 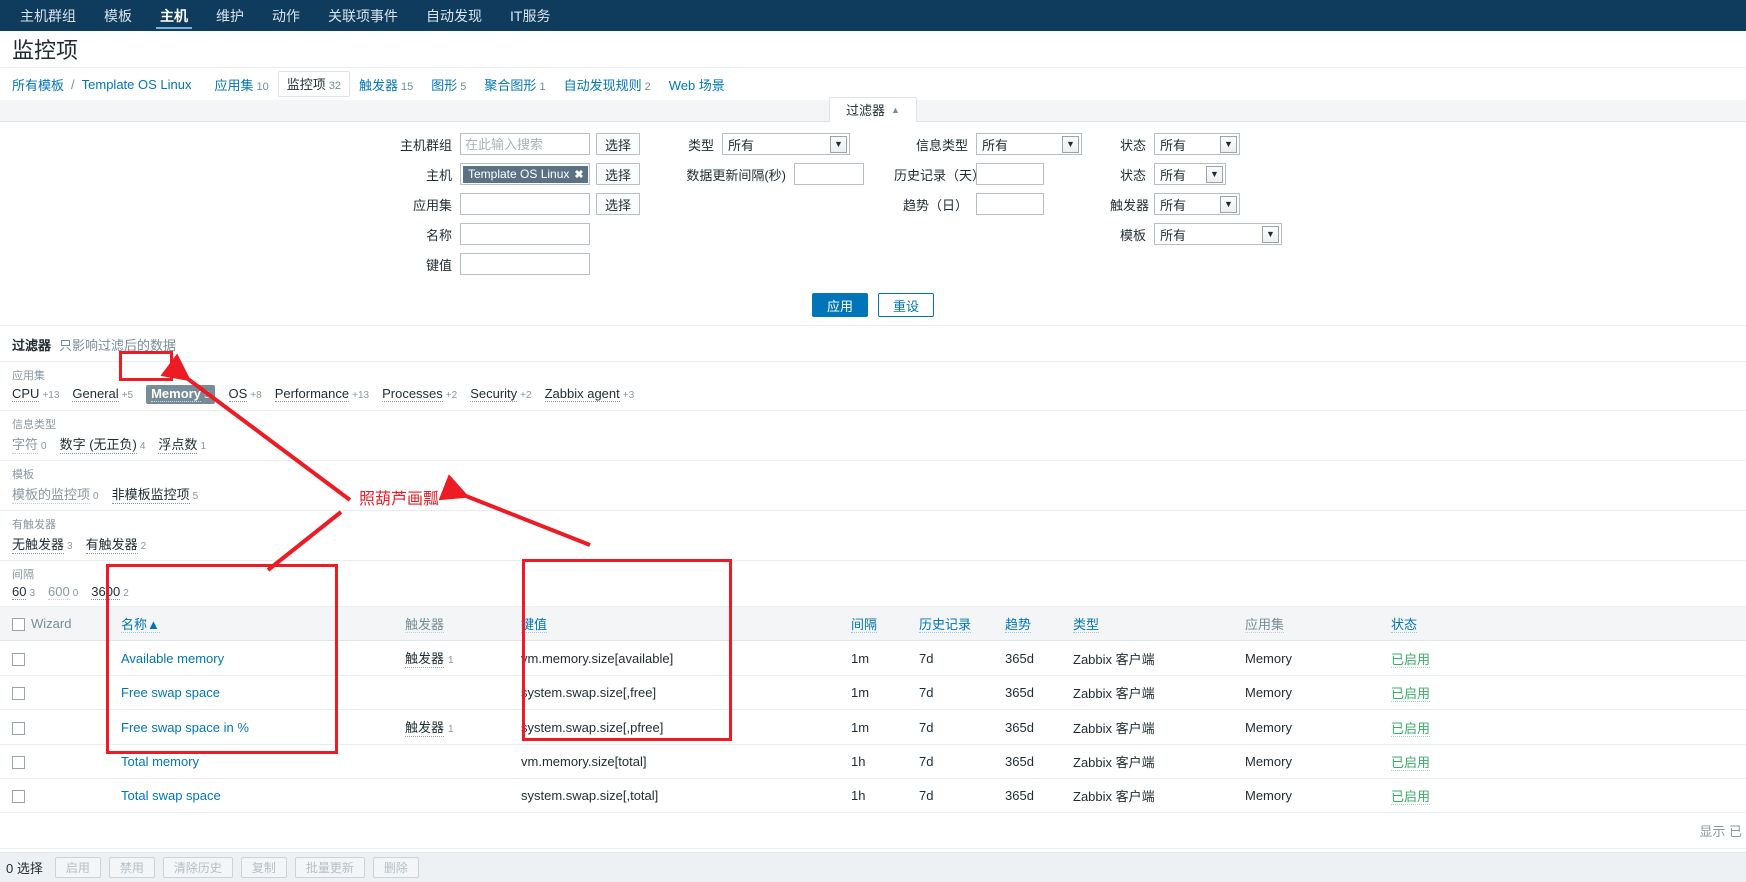 I want to click on subfilter-tag-count: 5, so click(x=206, y=395).